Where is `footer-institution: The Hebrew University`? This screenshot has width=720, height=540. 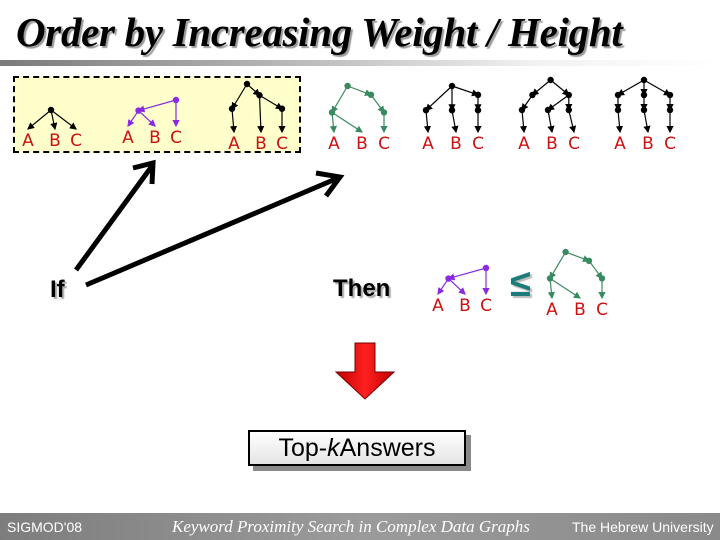 footer-institution: The Hebrew University is located at coordinates (643, 527).